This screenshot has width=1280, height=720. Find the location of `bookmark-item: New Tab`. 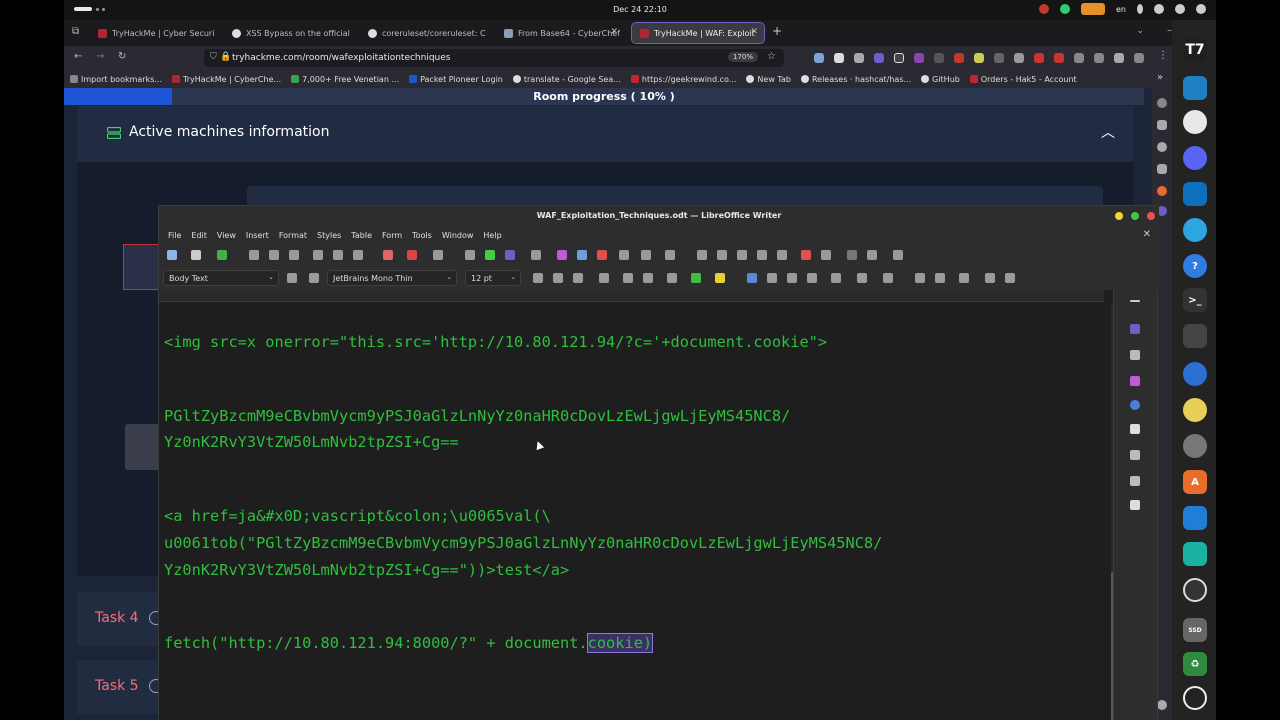

bookmark-item: New Tab is located at coordinates (768, 79).